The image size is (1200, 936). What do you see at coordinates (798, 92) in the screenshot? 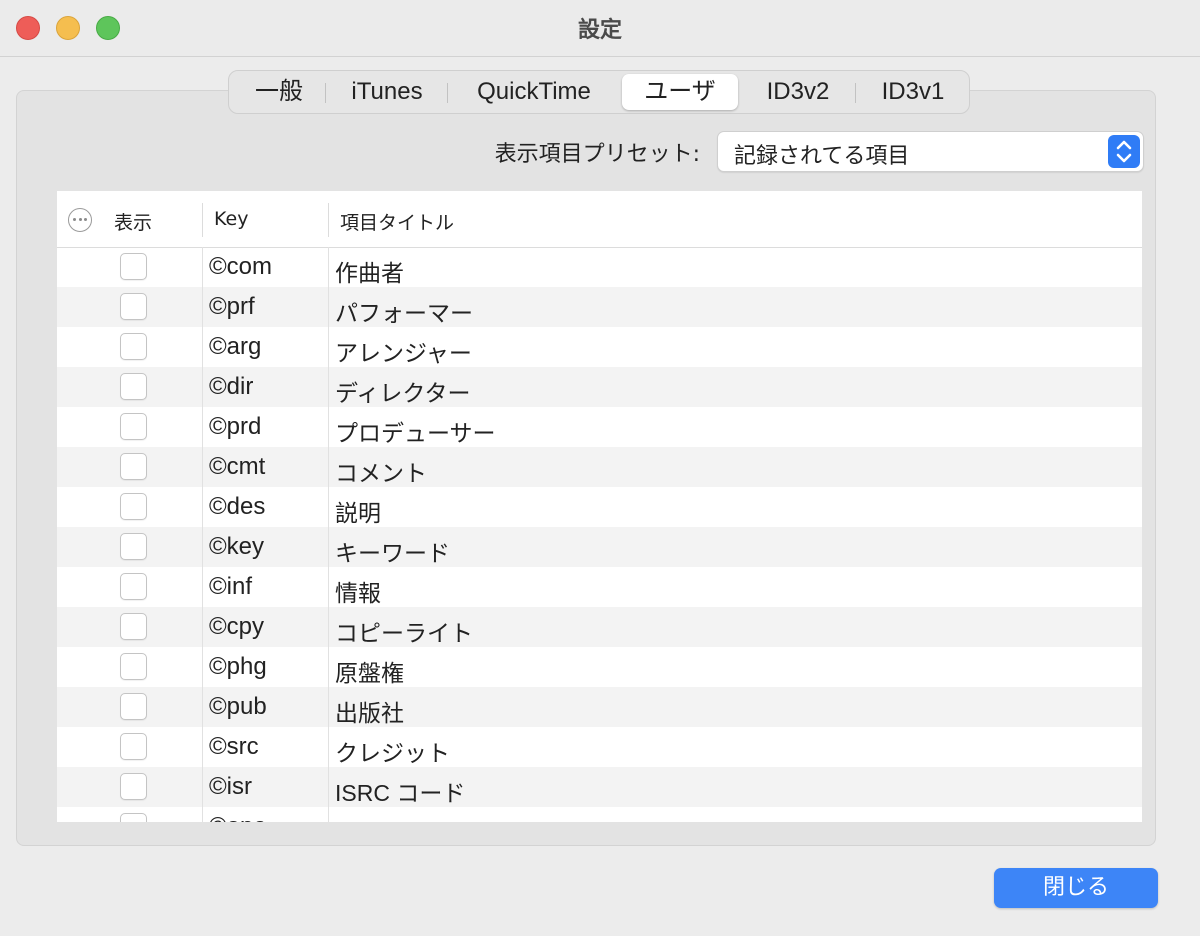
I see `tab-id3v2: ID3v2` at bounding box center [798, 92].